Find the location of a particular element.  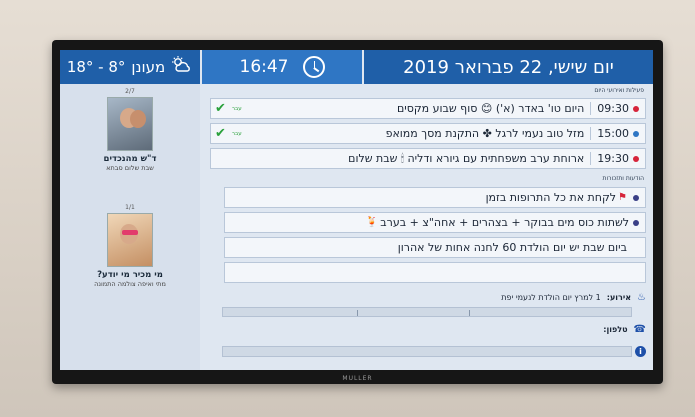

time-panel: 16:47 is located at coordinates (282, 67).